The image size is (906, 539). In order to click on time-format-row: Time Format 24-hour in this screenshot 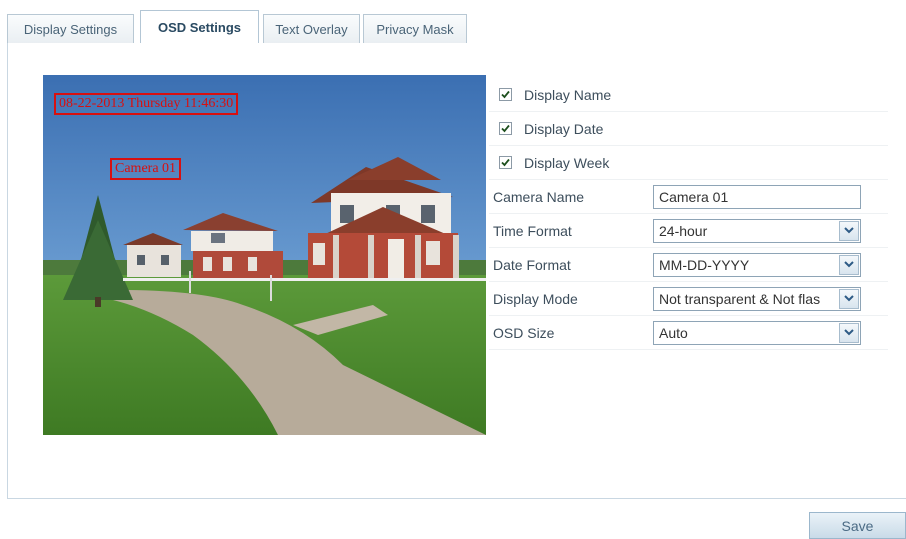, I will do `click(688, 231)`.